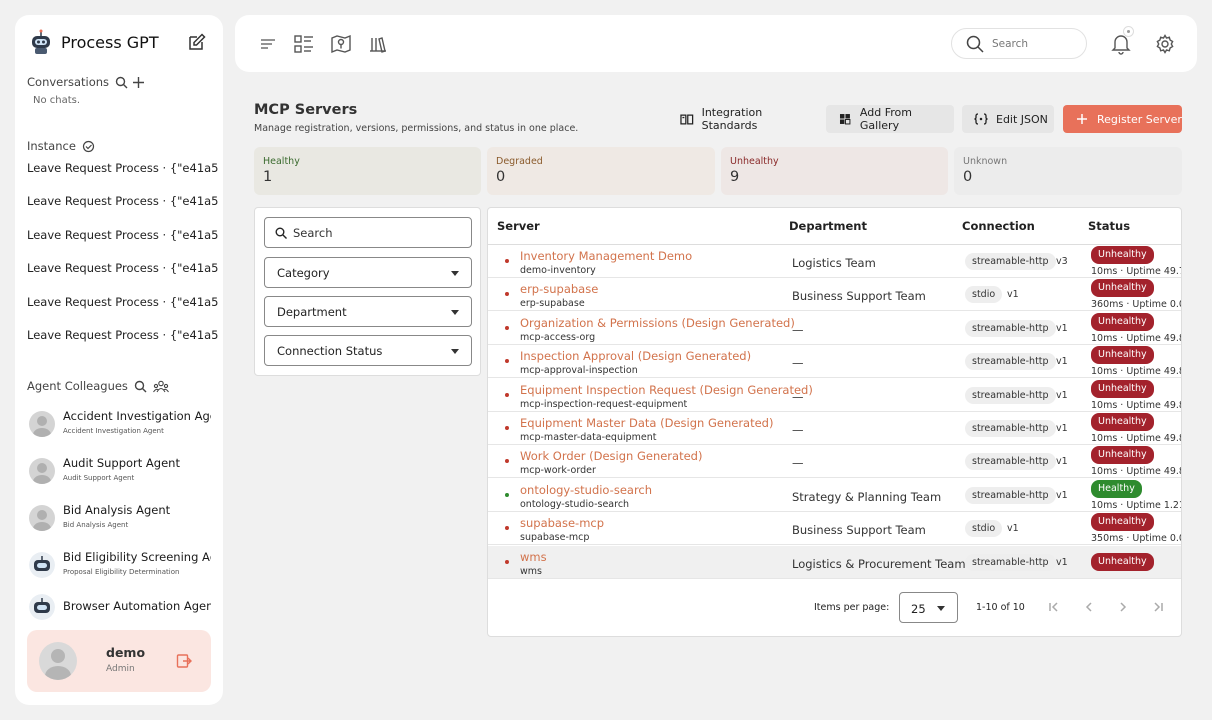  Describe the element at coordinates (184, 661) in the screenshot. I see `logout-icon` at that location.